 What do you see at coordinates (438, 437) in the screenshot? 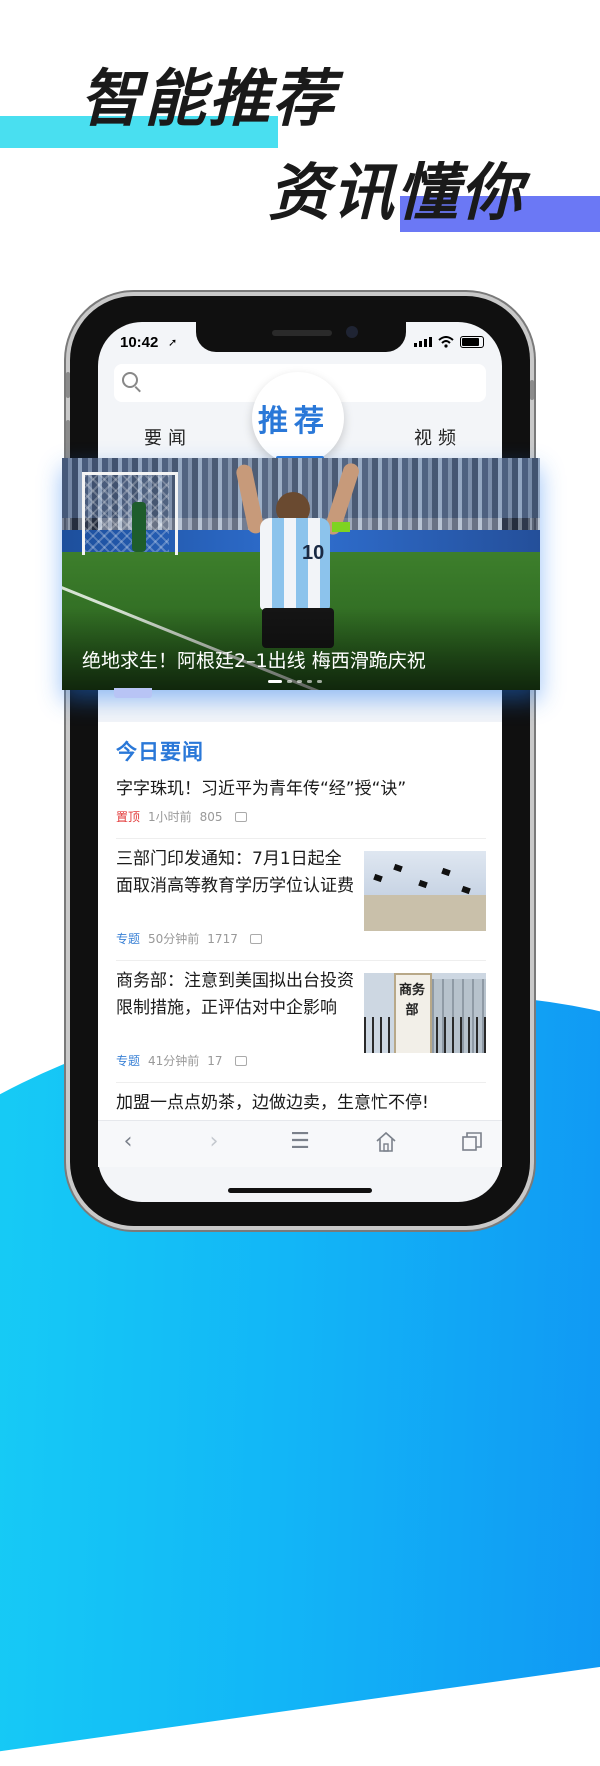
I see `tab-video: 视频` at bounding box center [438, 437].